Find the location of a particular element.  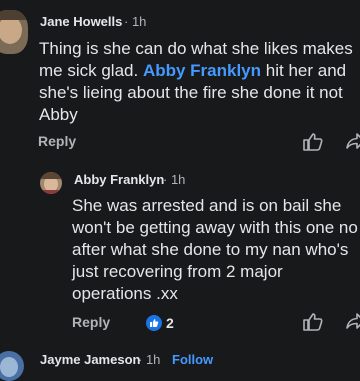

comment-text-span: me sick glad. is located at coordinates (89, 70).